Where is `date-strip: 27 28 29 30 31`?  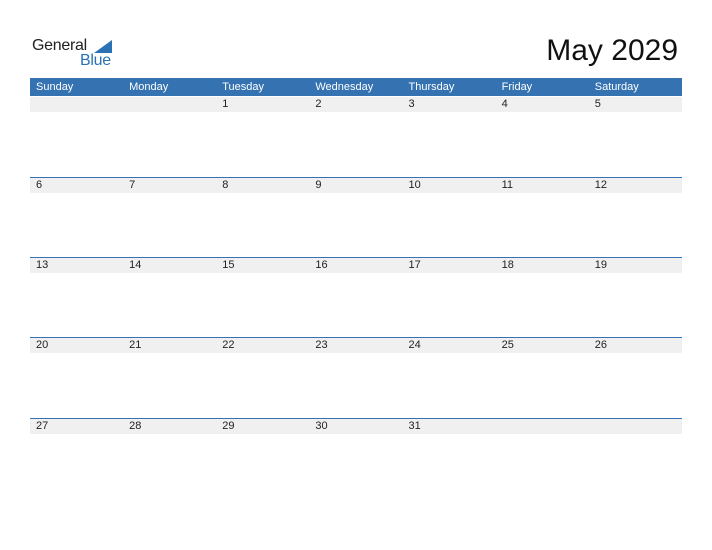 date-strip: 27 28 29 30 31 is located at coordinates (356, 426).